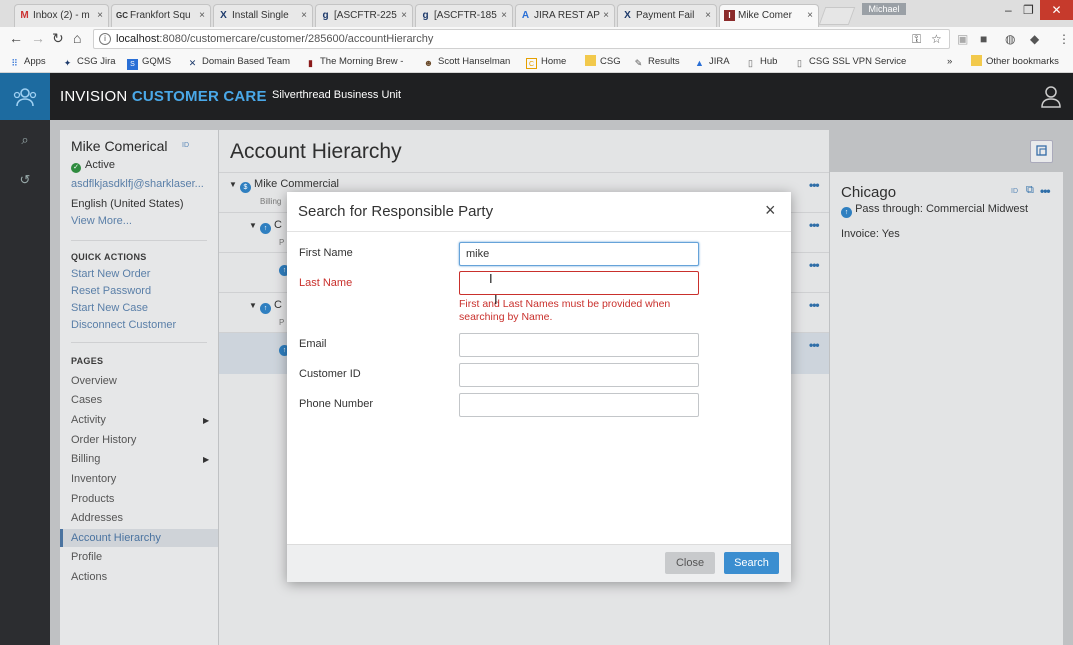  I want to click on browser-tab: g [ASCFTR-185 ×, so click(464, 15).